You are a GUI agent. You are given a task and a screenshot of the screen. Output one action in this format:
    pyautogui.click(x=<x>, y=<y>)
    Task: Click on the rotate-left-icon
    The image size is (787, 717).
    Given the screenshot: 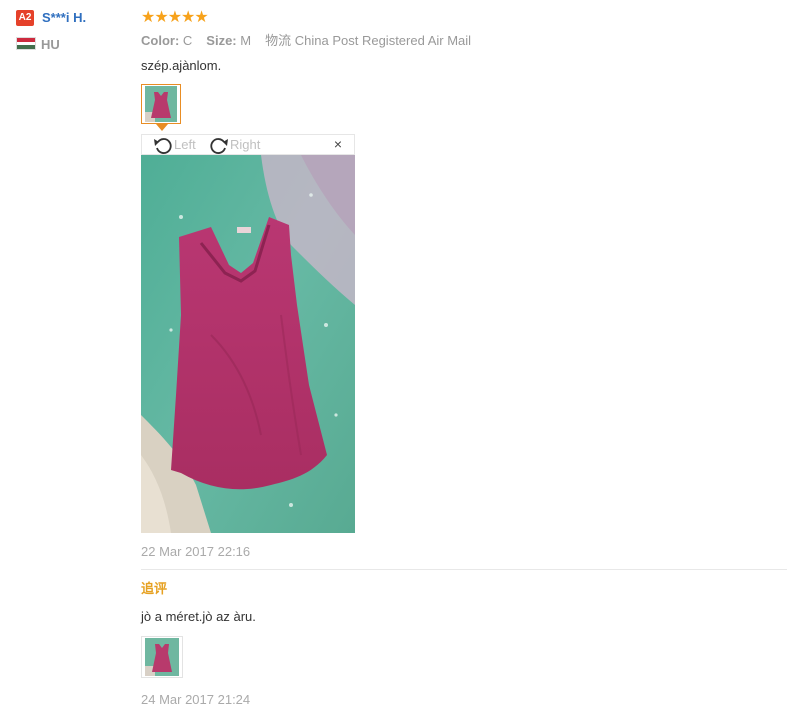 What is the action you would take?
    pyautogui.click(x=163, y=146)
    